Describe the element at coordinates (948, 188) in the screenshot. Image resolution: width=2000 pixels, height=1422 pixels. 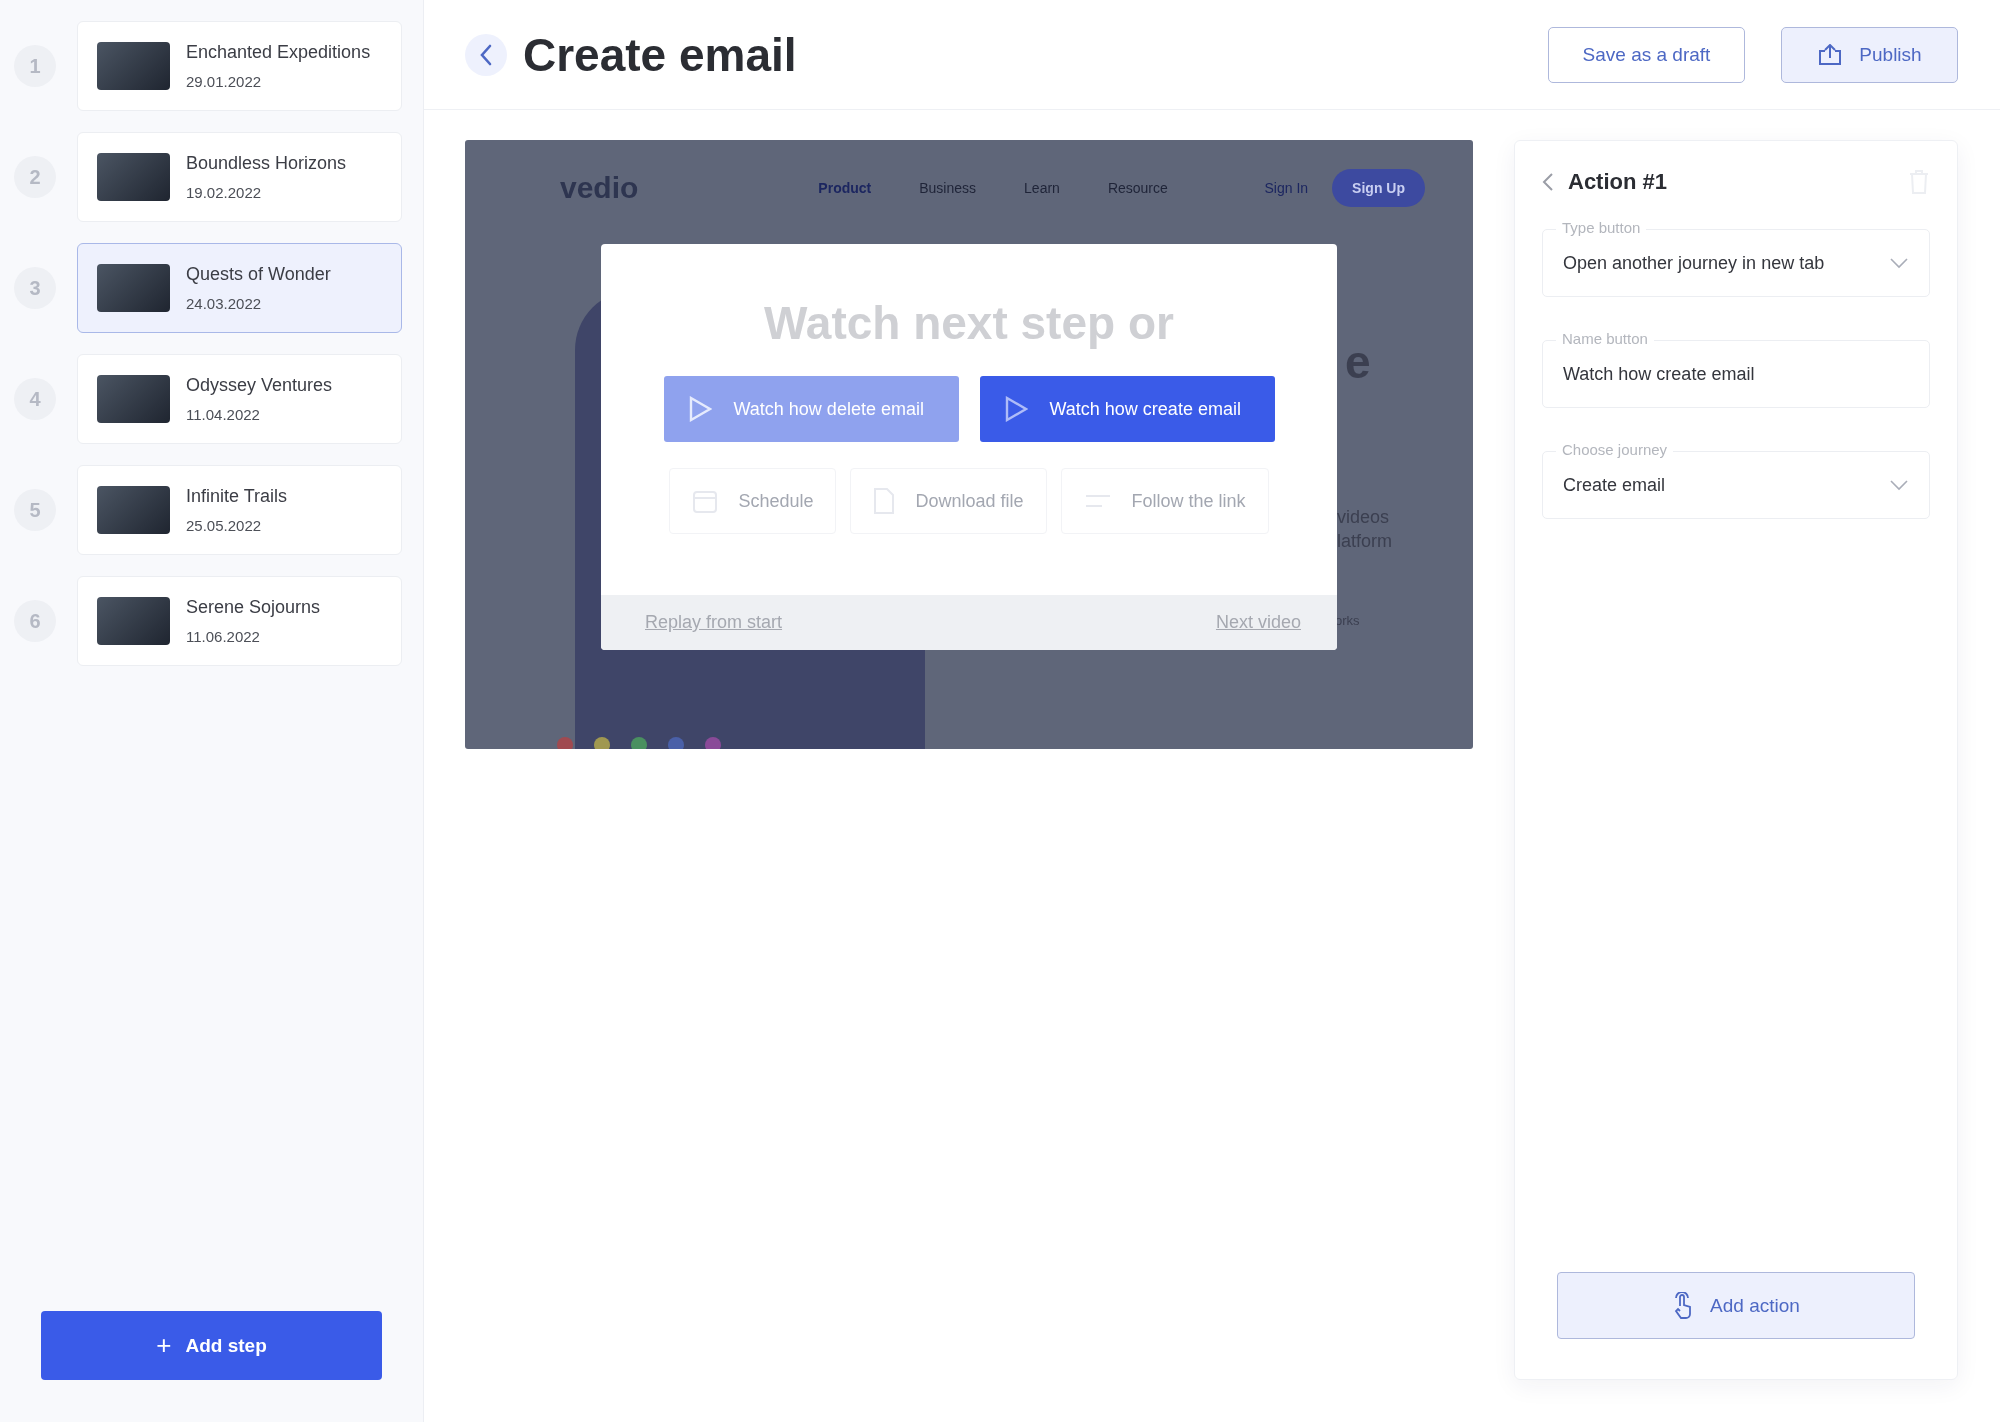
I see `site-nav-link: Business` at that location.